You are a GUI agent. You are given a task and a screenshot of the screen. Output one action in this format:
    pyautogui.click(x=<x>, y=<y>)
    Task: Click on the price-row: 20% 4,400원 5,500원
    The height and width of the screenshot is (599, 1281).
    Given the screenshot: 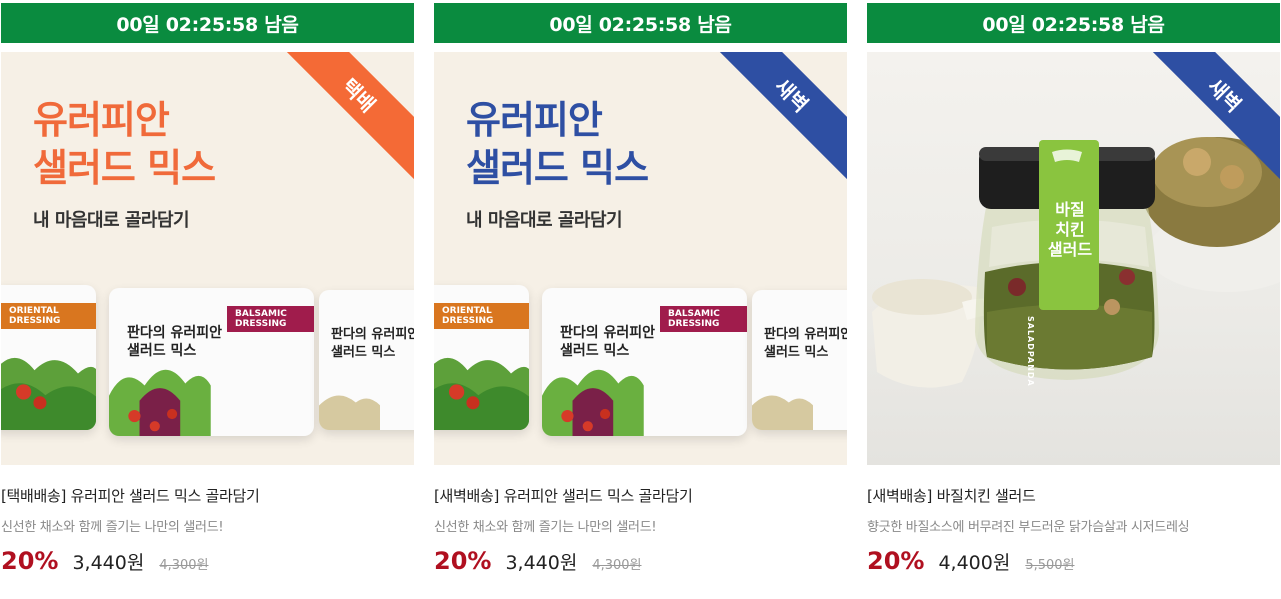 What is the action you would take?
    pyautogui.click(x=1073, y=561)
    